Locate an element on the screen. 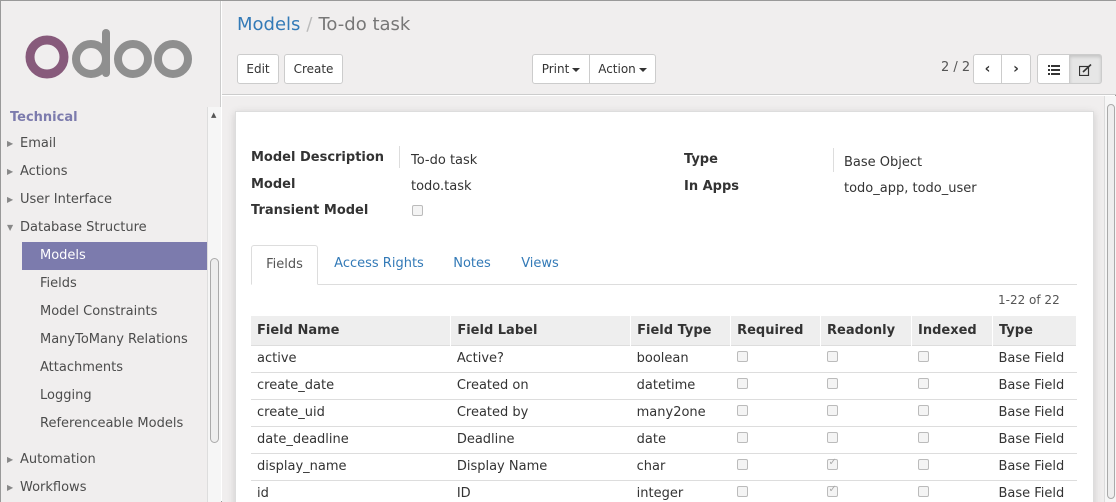 This screenshot has width=1116, height=502. breadcrumb: Models / To-do task is located at coordinates (323, 24).